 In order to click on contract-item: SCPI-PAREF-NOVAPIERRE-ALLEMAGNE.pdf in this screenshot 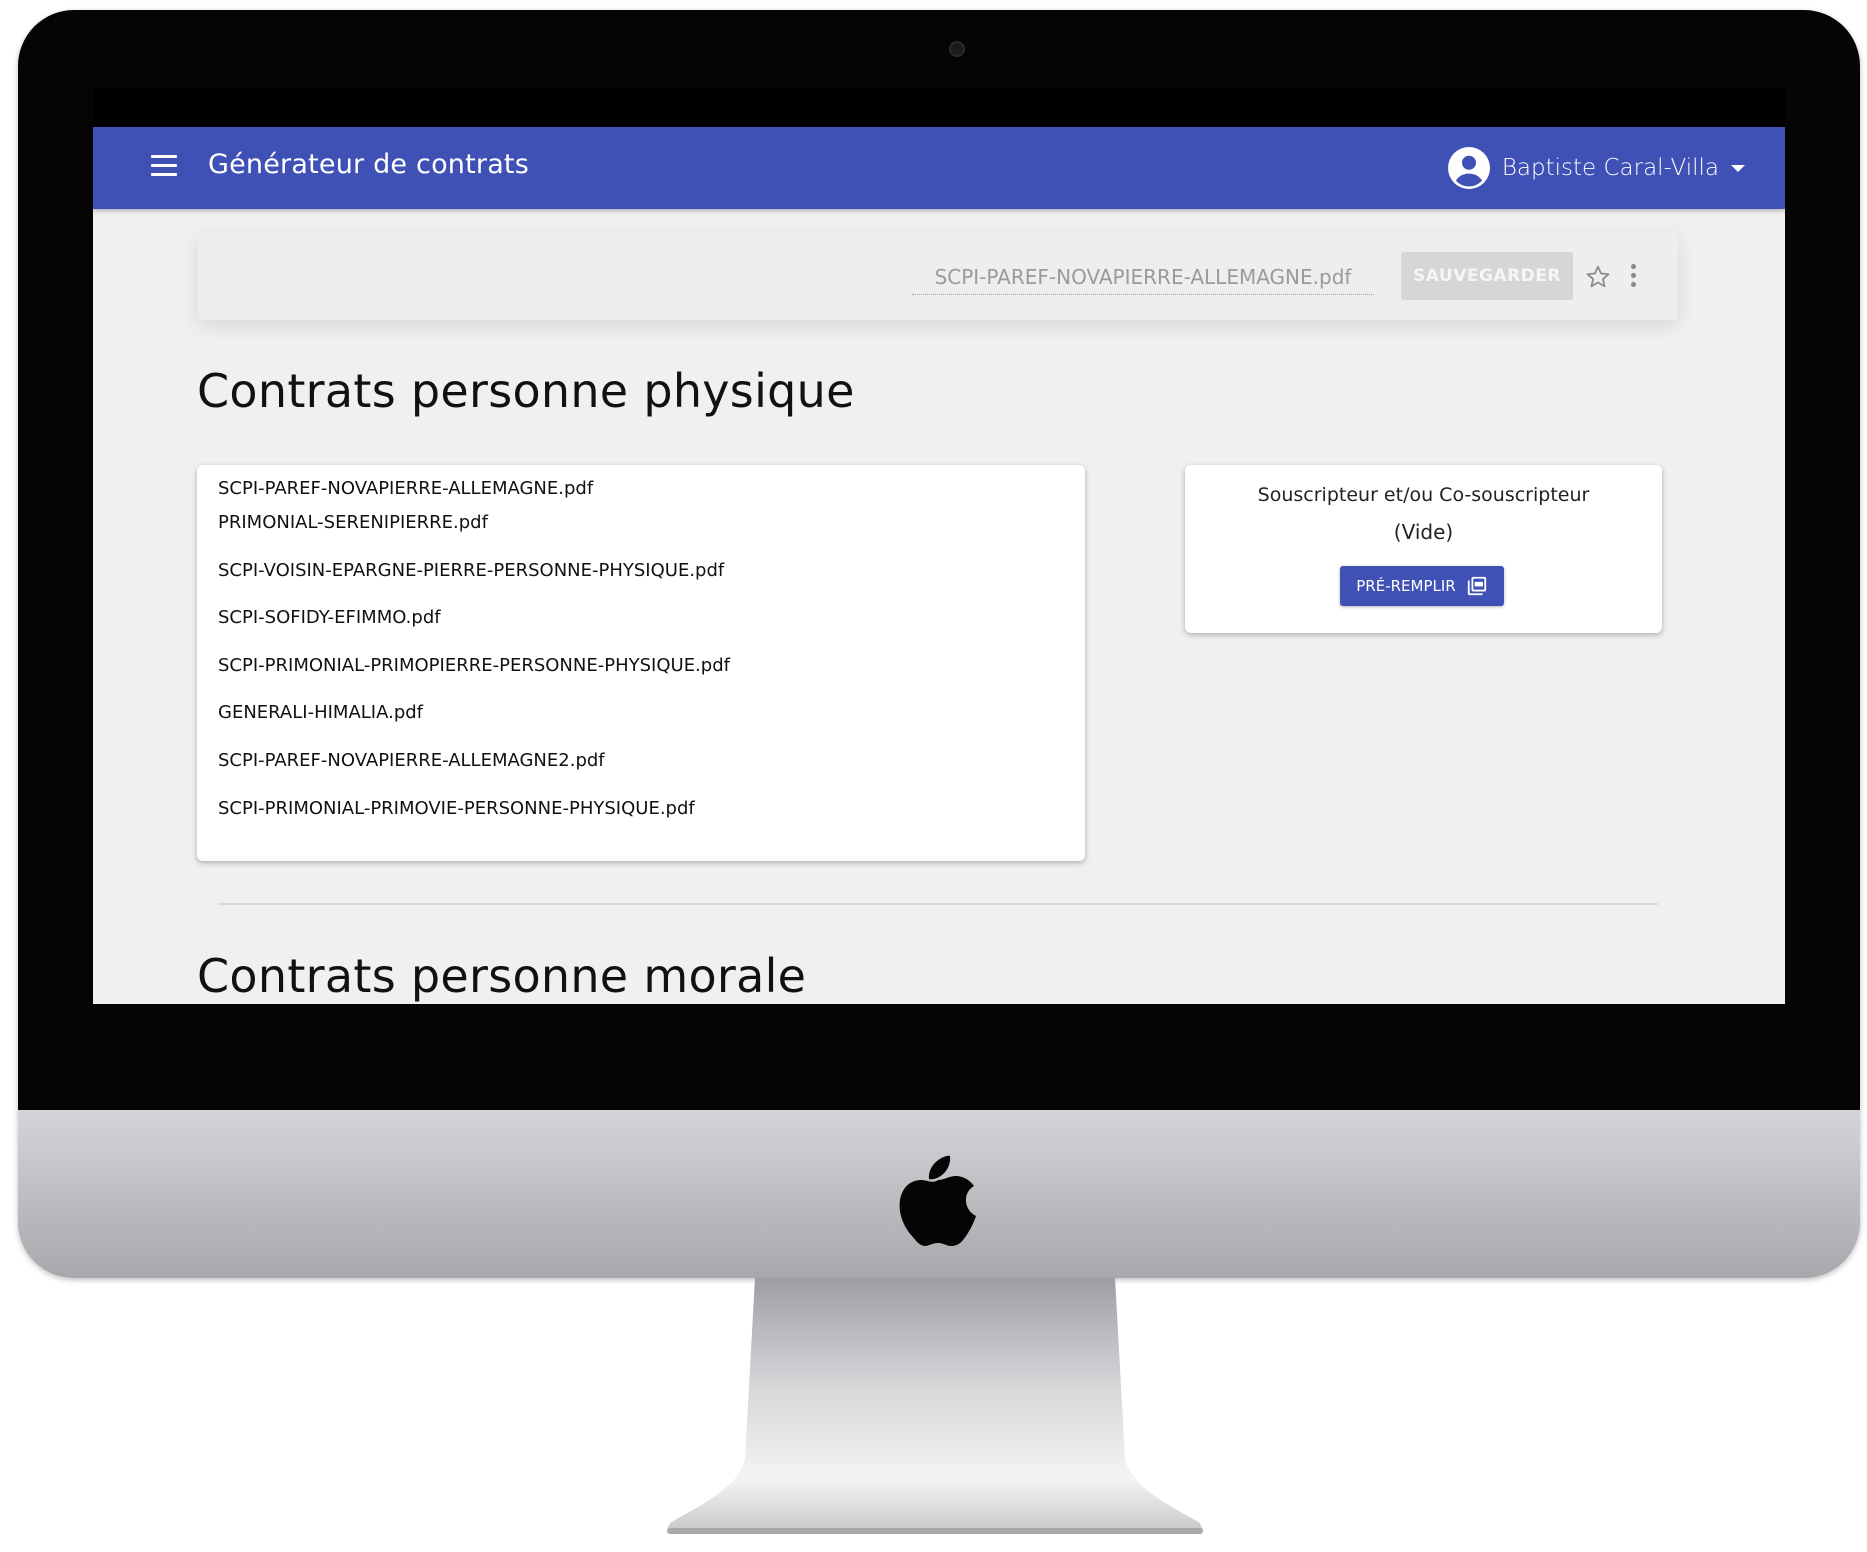, I will do `click(641, 482)`.